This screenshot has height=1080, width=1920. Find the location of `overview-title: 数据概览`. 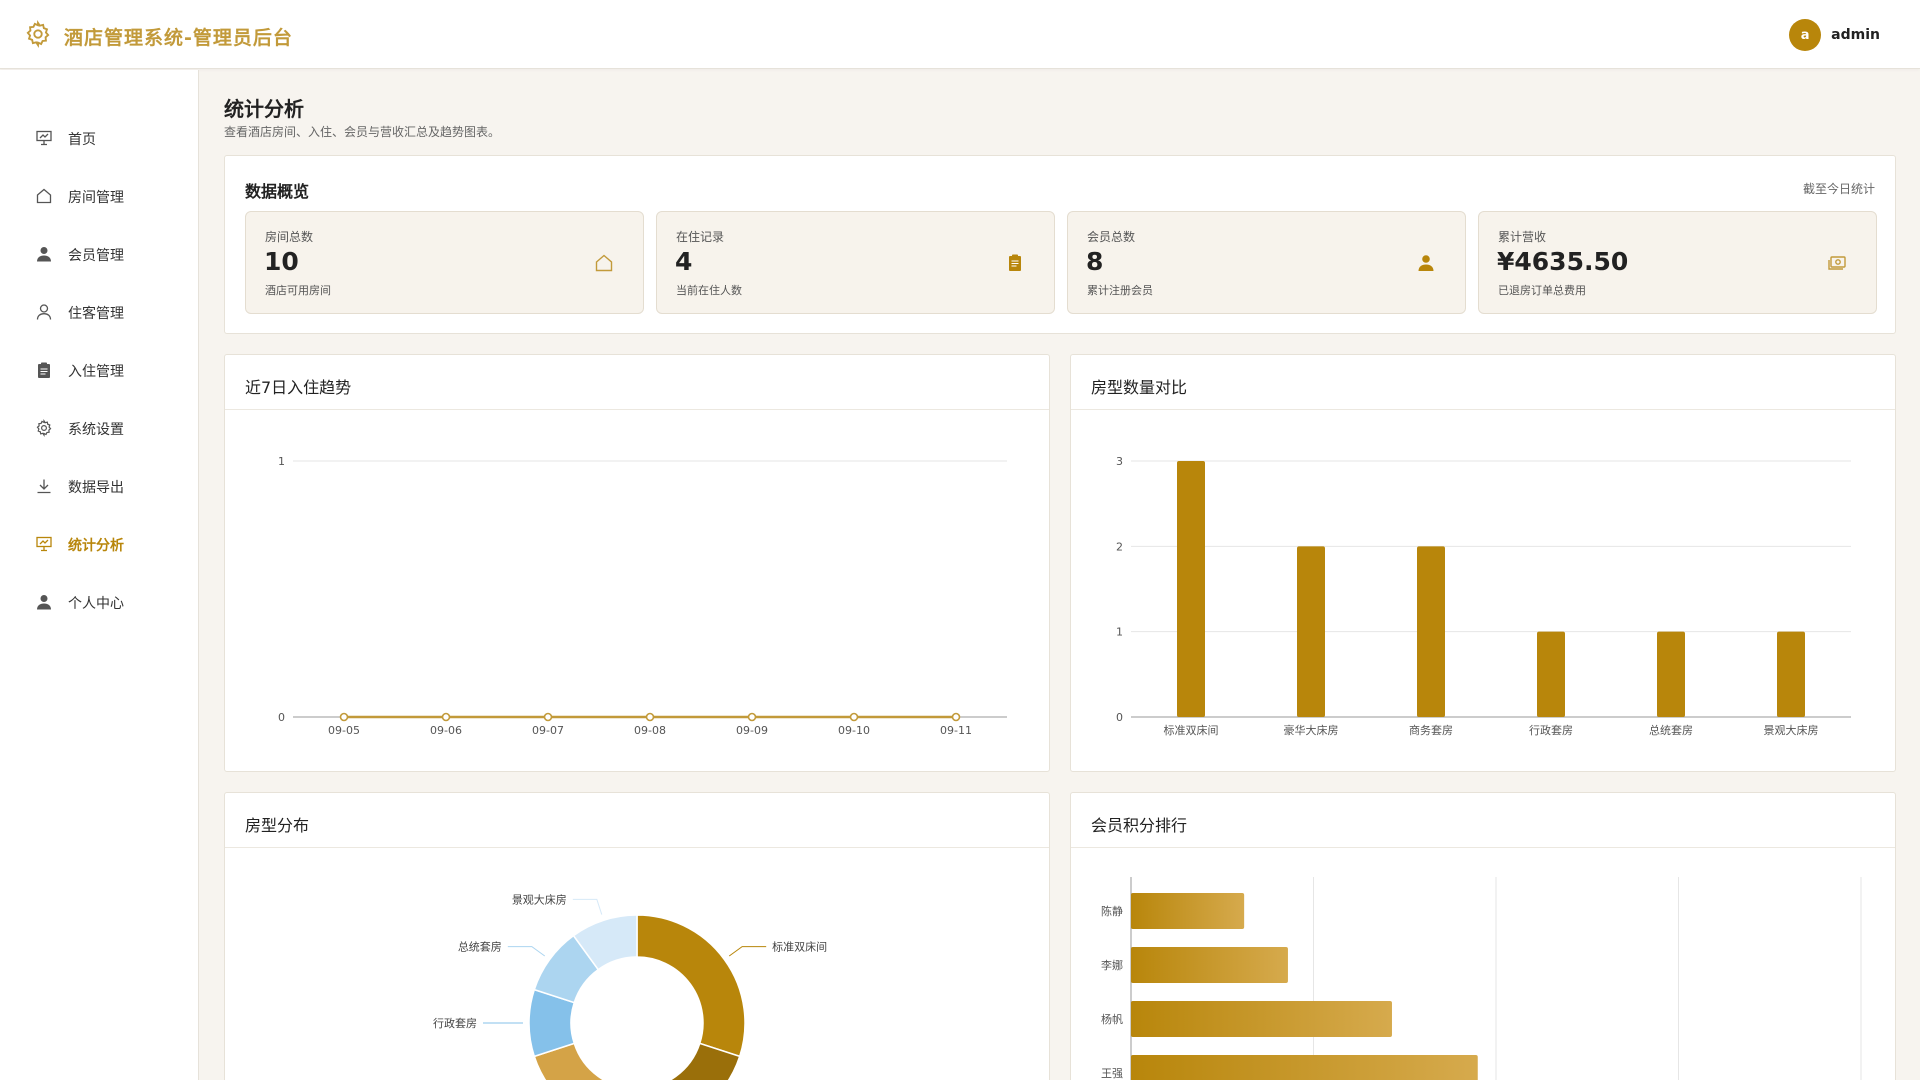

overview-title: 数据概览 is located at coordinates (277, 191).